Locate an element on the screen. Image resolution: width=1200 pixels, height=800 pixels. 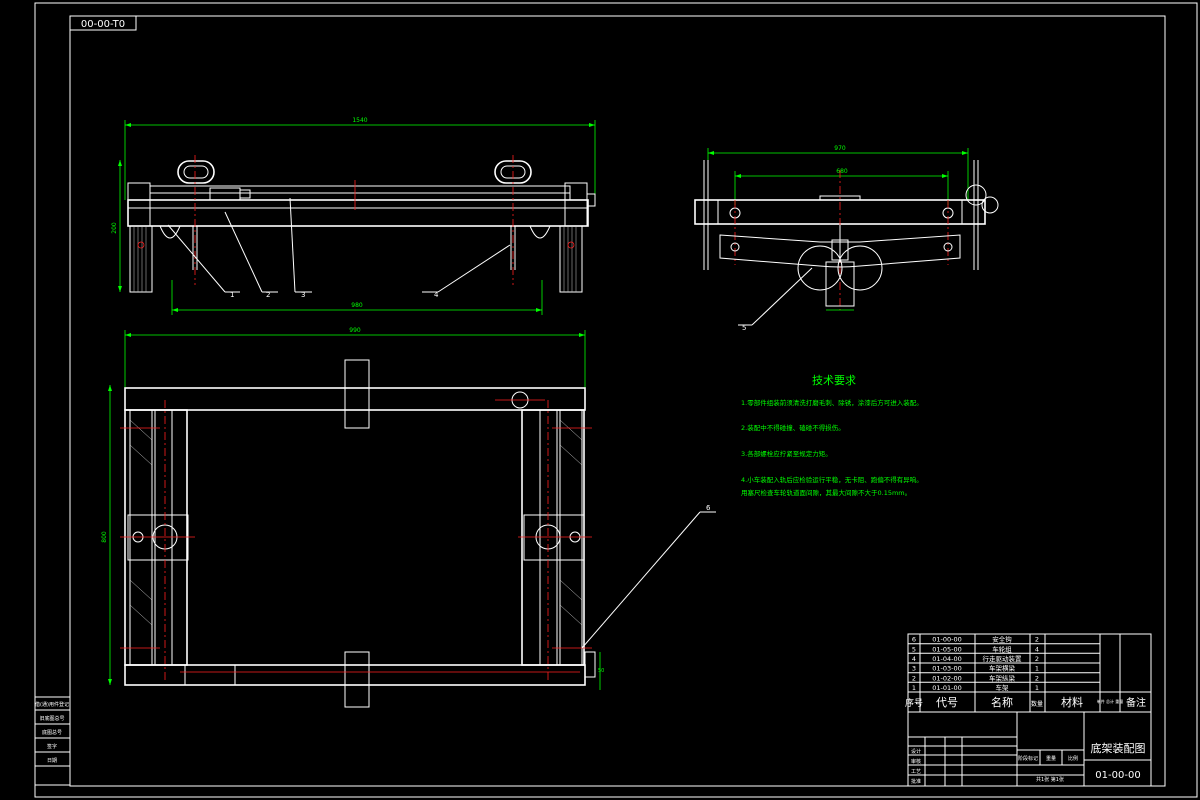
dim-plan-length: 990 is located at coordinates (355, 330).